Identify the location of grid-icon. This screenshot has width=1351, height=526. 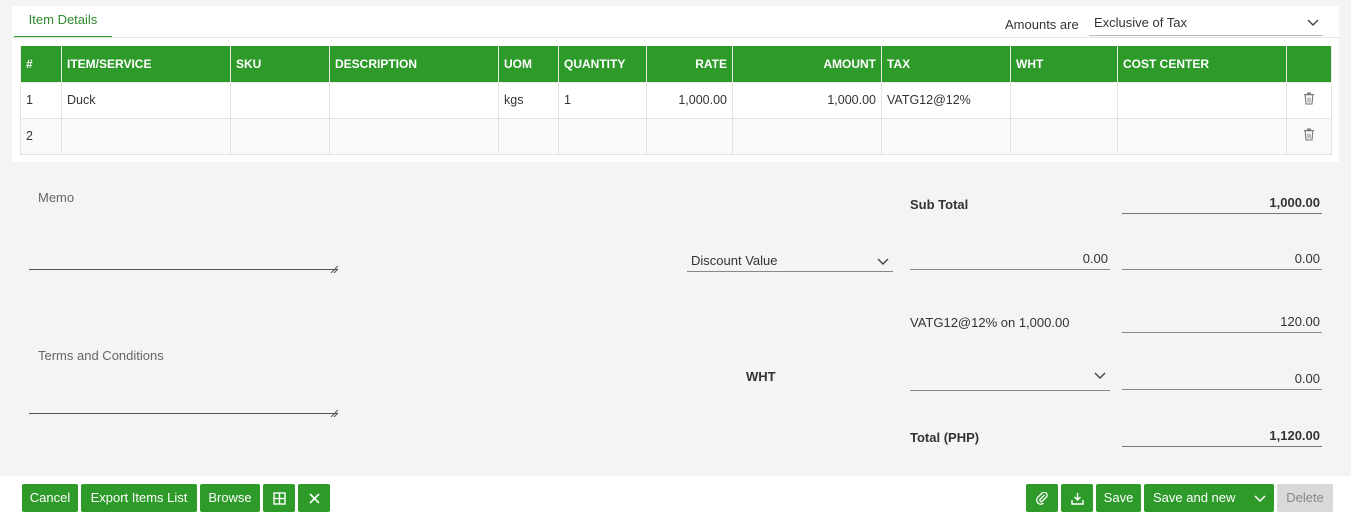
(279, 497).